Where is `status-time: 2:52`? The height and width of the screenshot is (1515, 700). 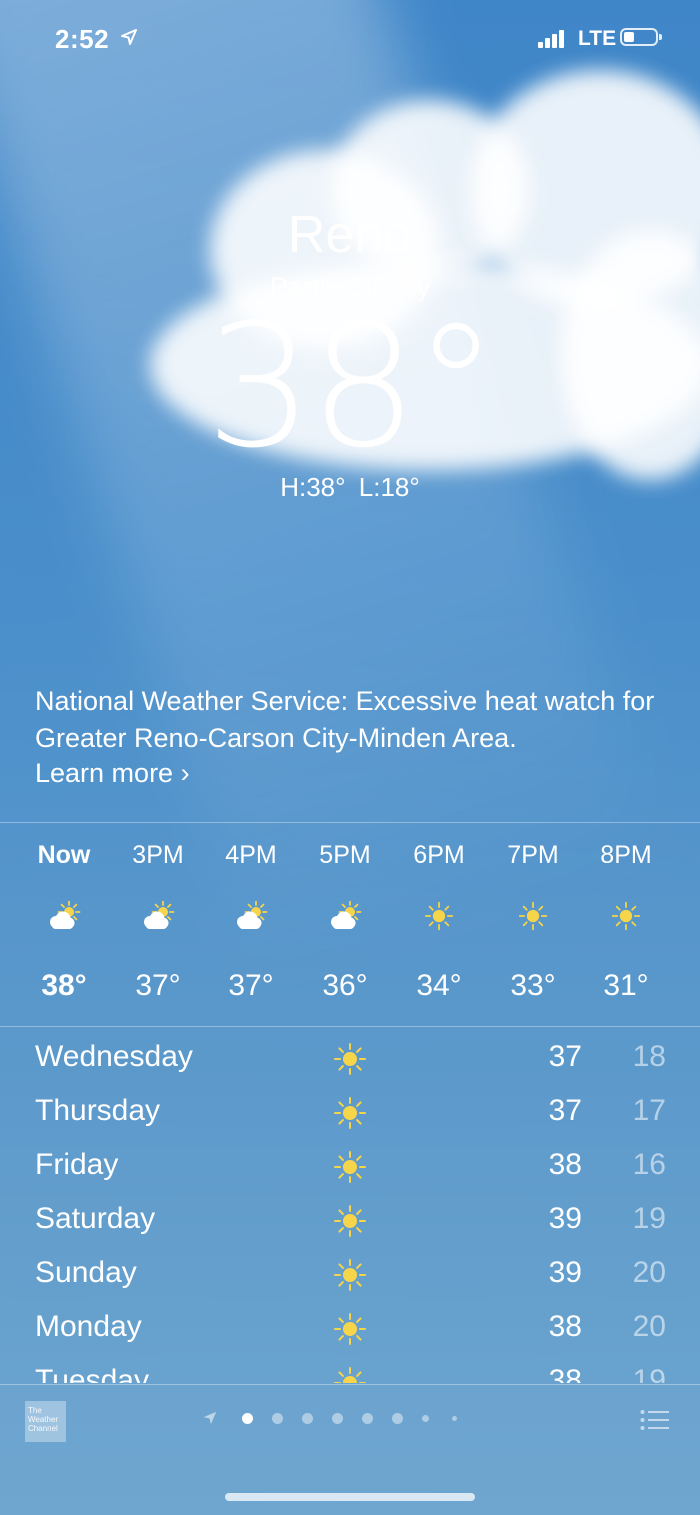
status-time: 2:52 is located at coordinates (82, 39).